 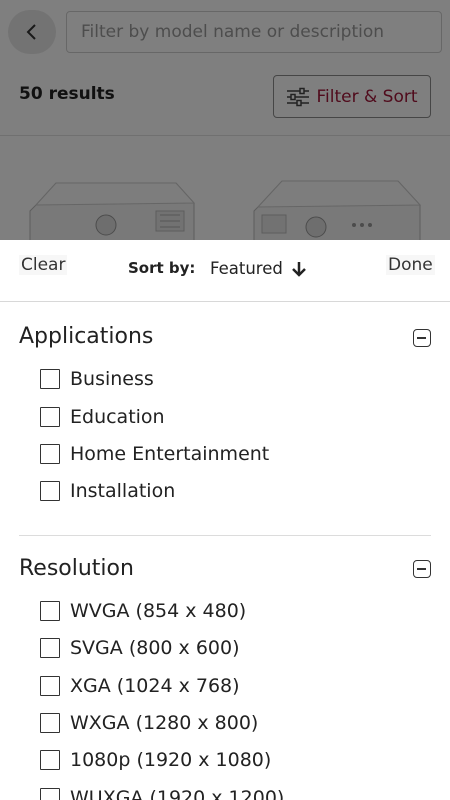 I want to click on section-title: Applications, so click(x=86, y=336).